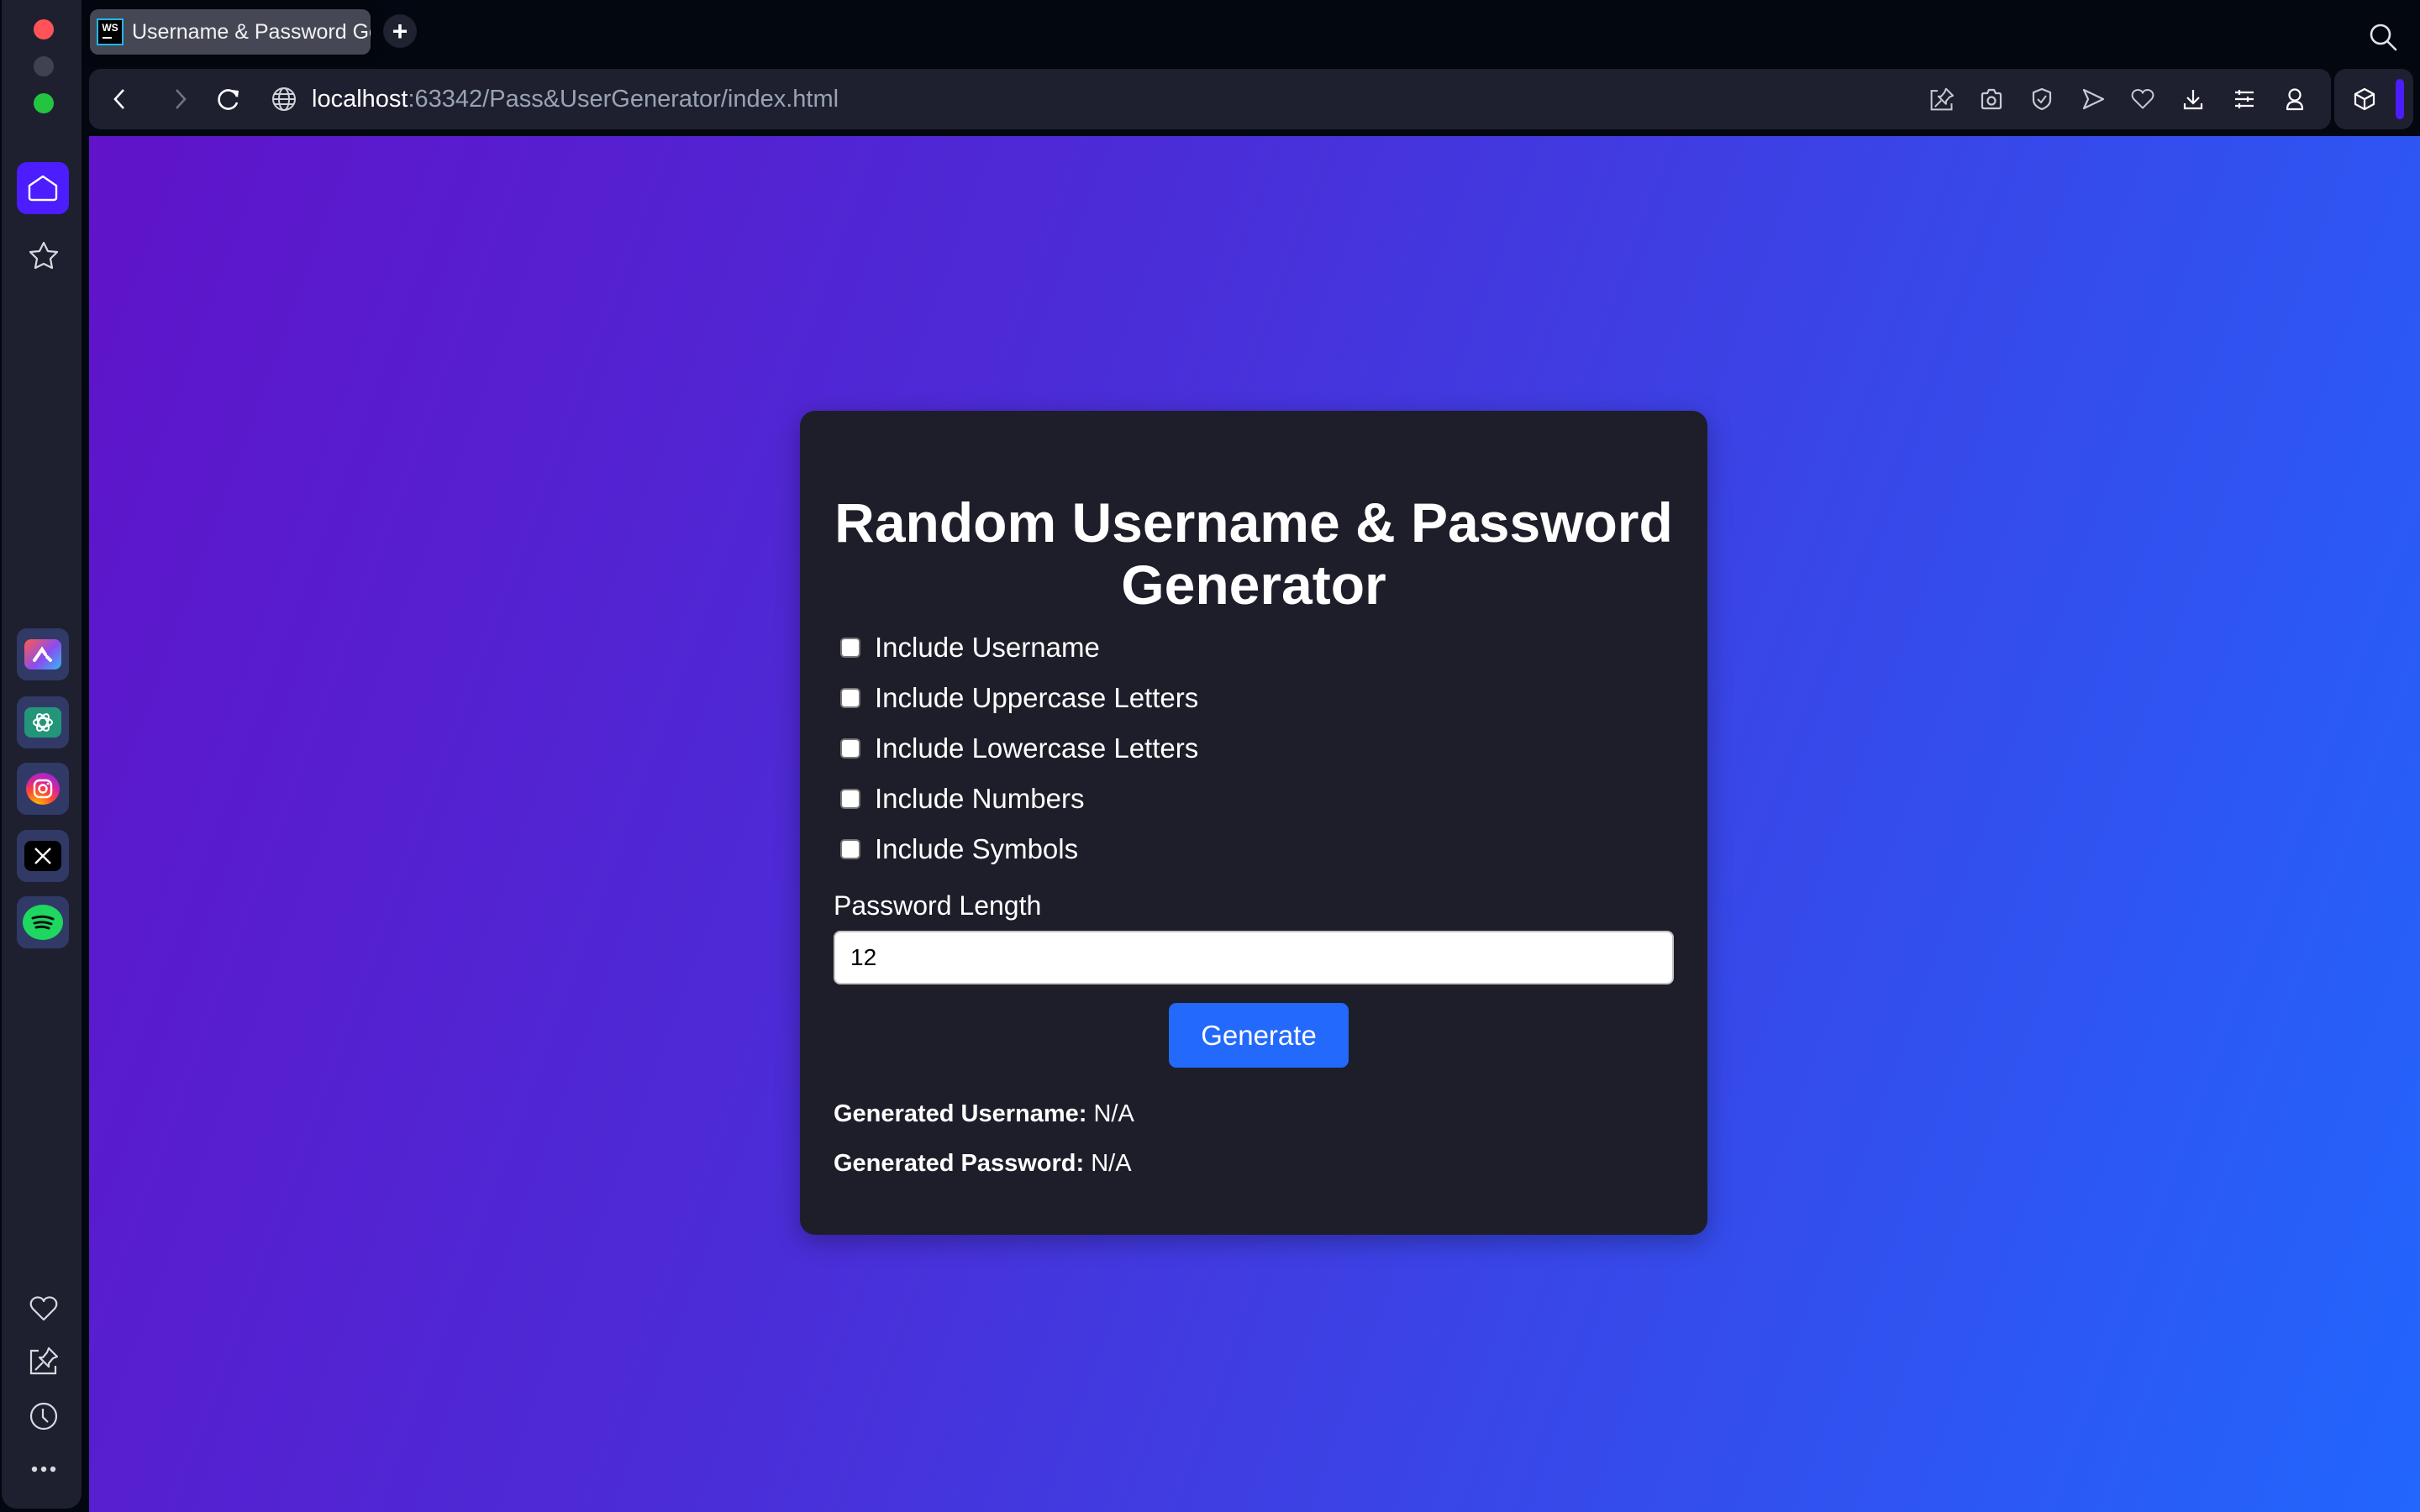  What do you see at coordinates (850, 799) in the screenshot?
I see `checkbox-include-numbers` at bounding box center [850, 799].